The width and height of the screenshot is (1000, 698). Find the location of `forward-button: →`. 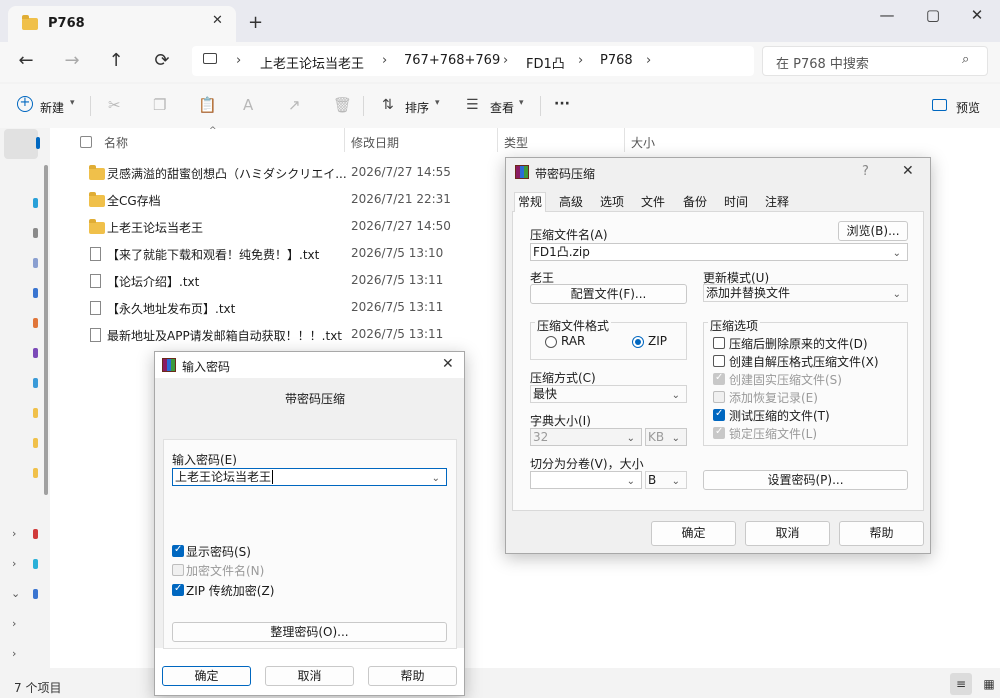

forward-button: → is located at coordinates (72, 60).